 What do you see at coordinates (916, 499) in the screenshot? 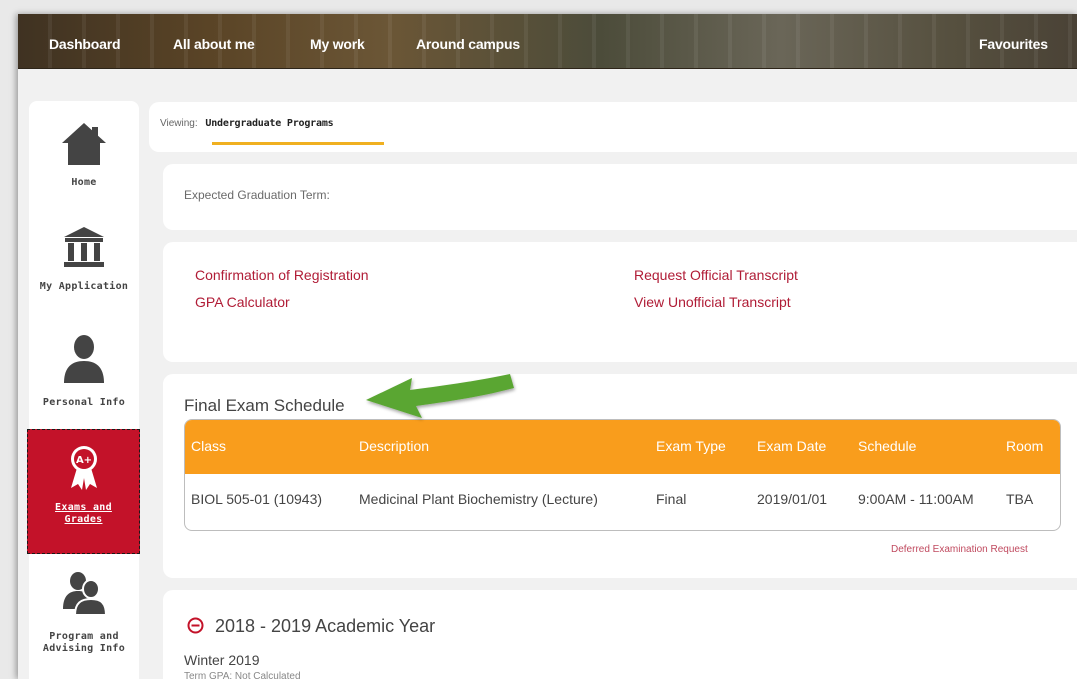
I see `cell-schedule: 9:00AM - 11:00AM` at bounding box center [916, 499].